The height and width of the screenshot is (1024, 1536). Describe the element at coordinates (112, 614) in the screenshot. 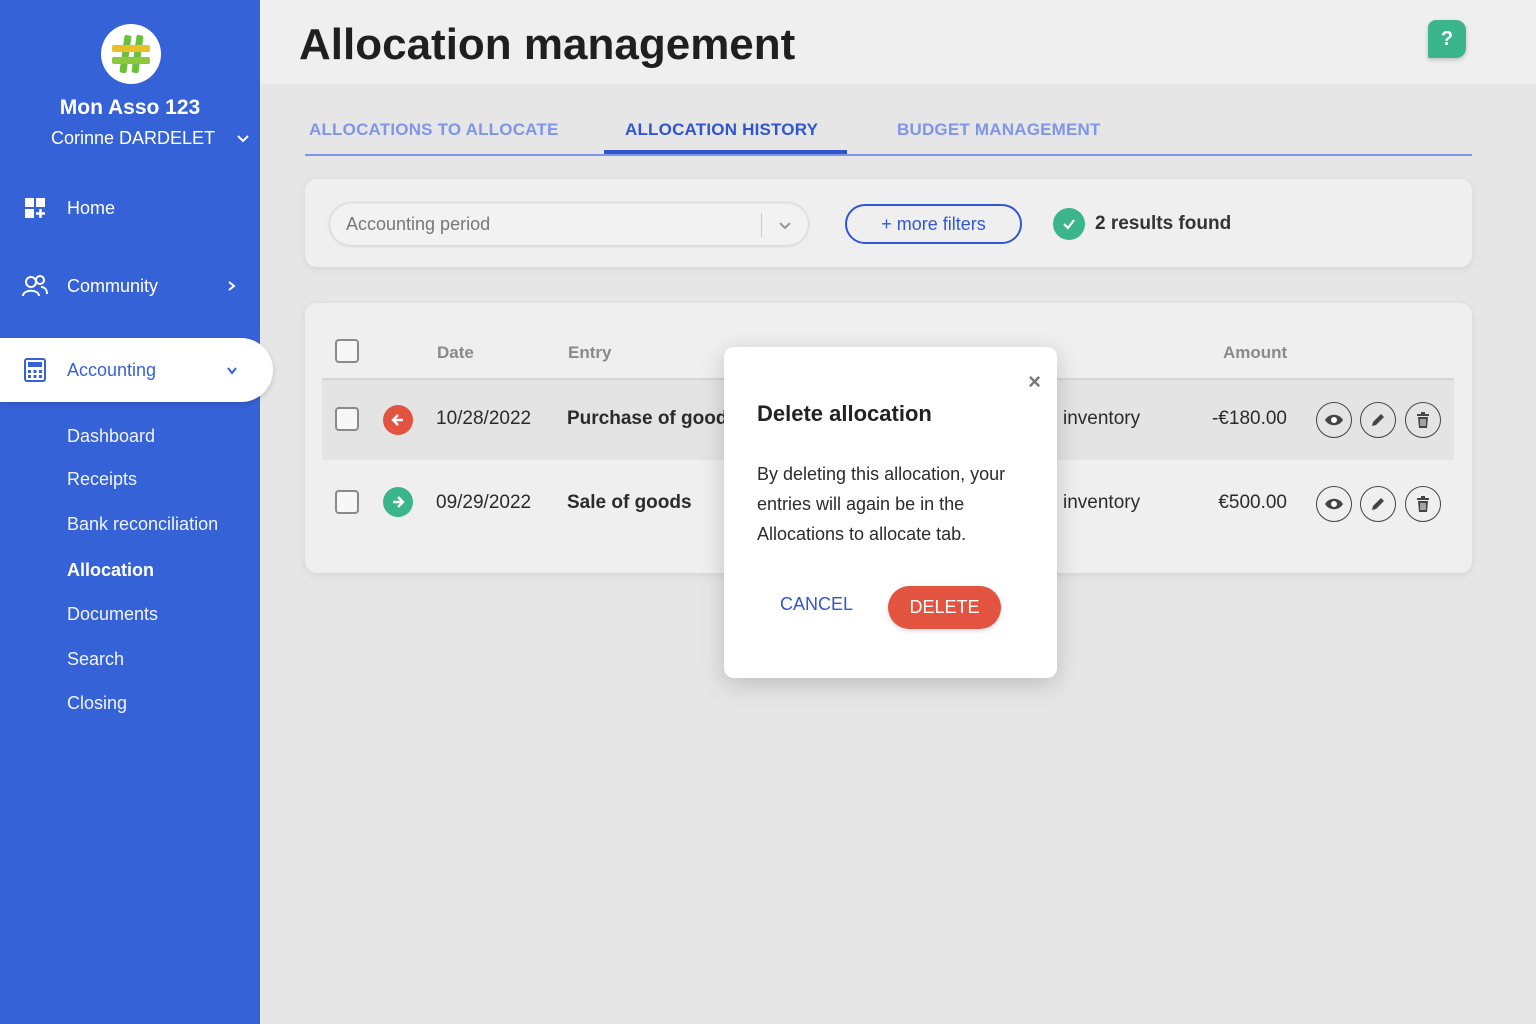

I see `sub-item-documents: Documents` at that location.